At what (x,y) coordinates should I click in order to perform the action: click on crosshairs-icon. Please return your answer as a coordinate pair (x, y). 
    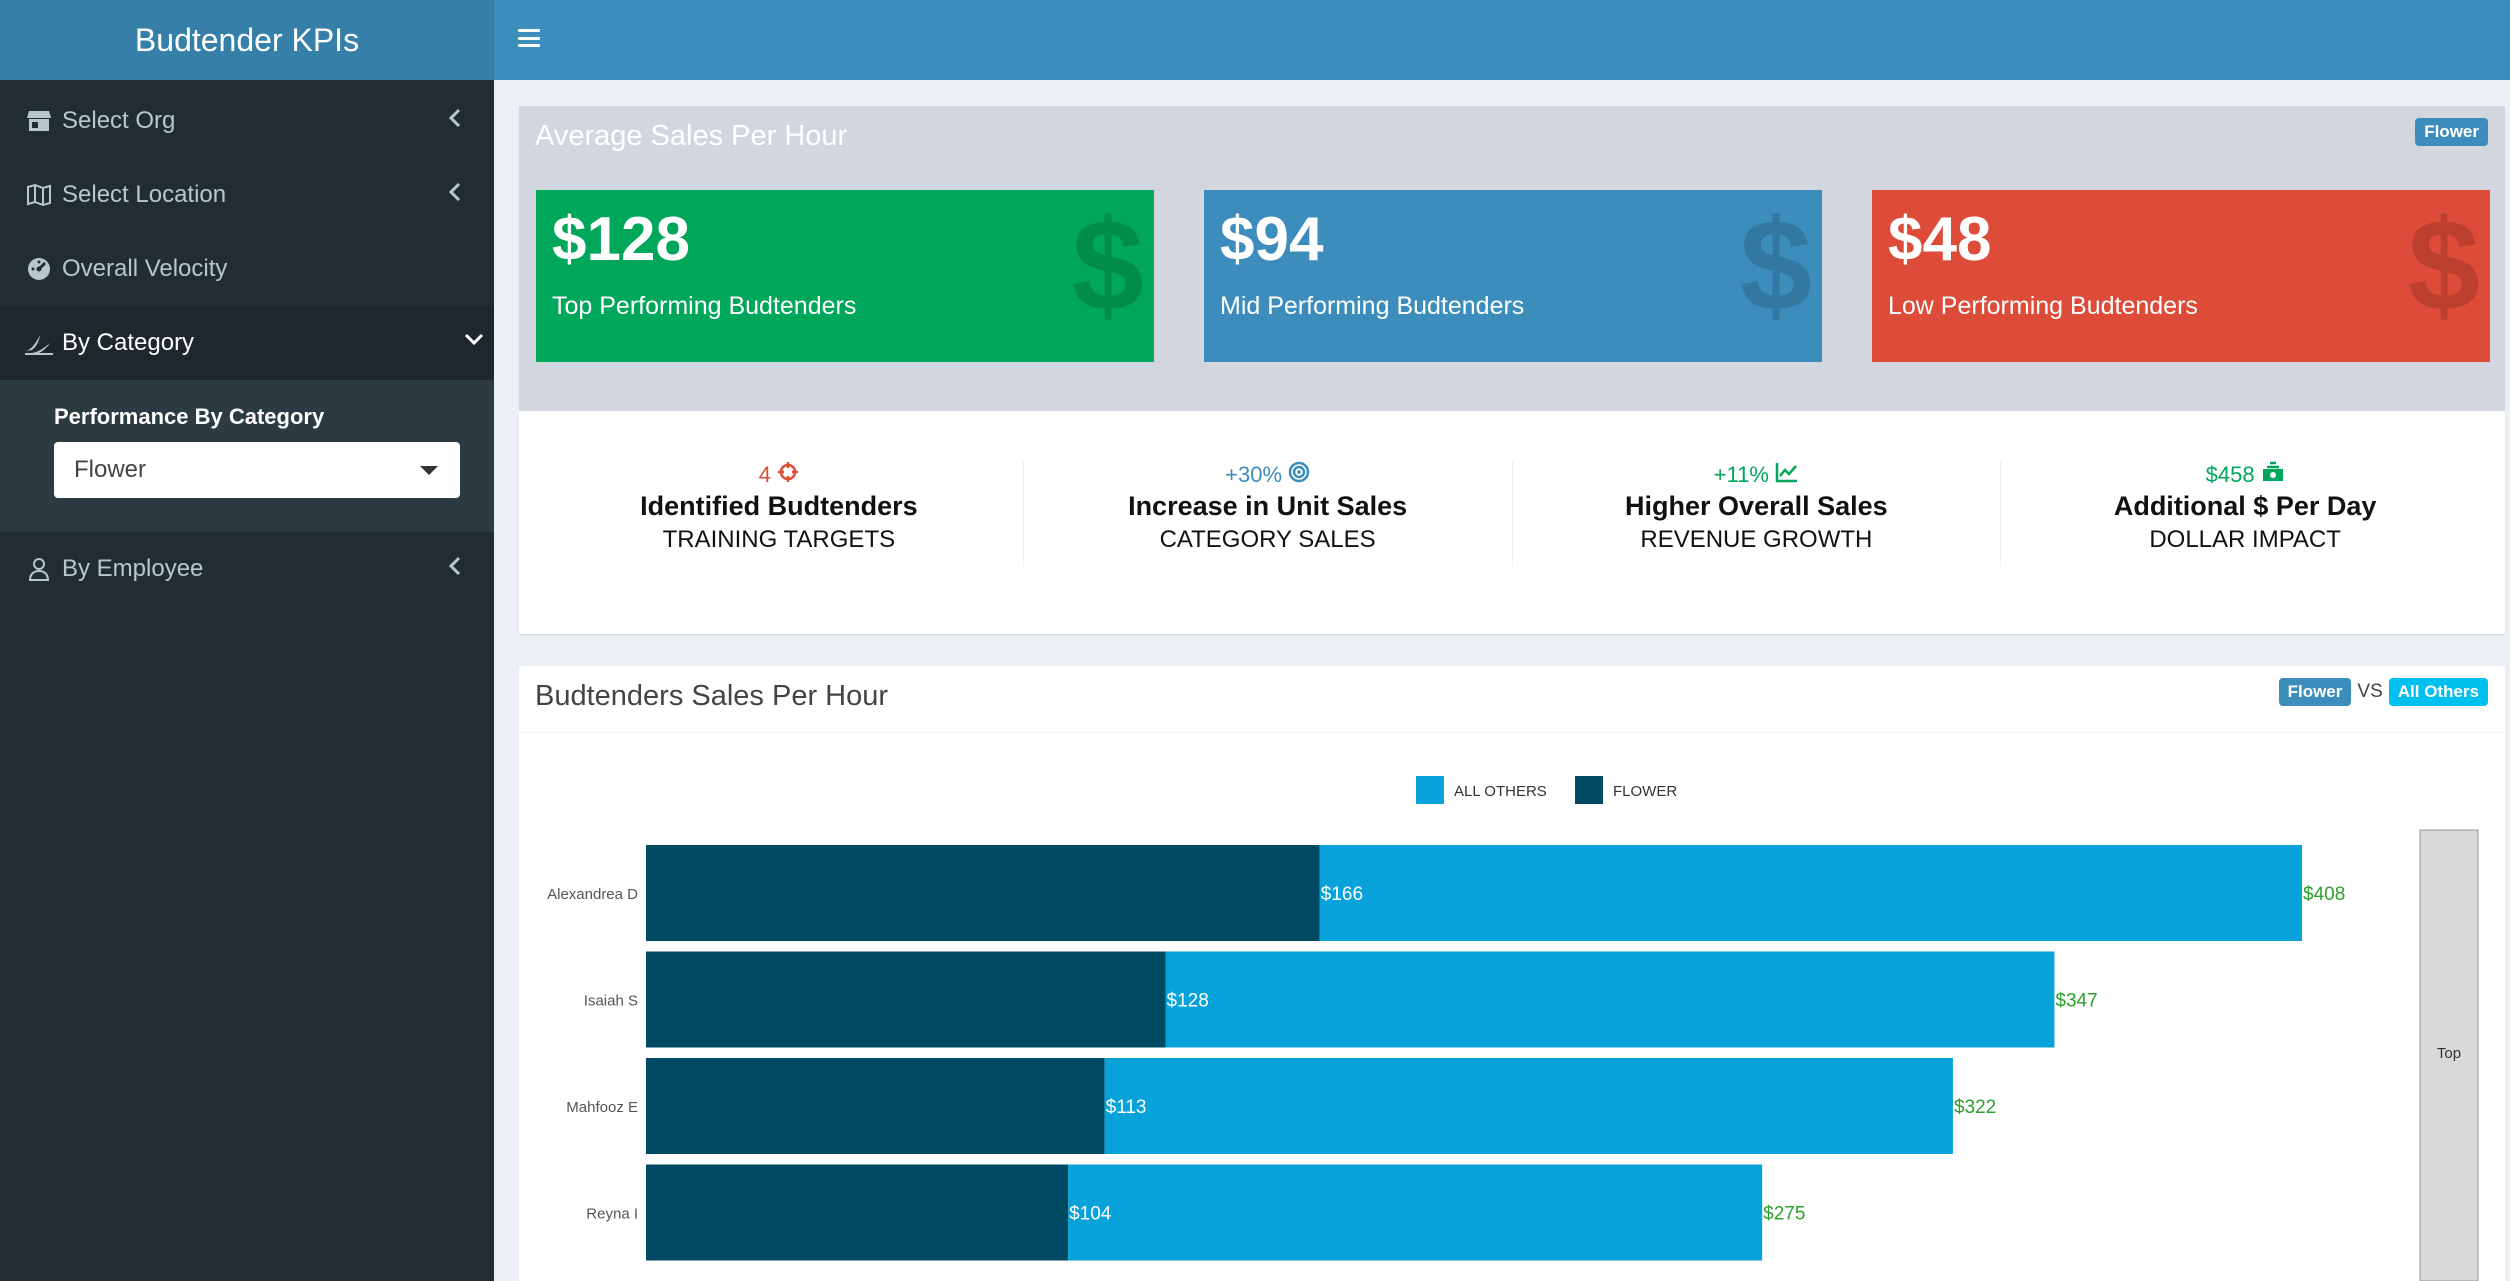
    Looking at the image, I should click on (788, 475).